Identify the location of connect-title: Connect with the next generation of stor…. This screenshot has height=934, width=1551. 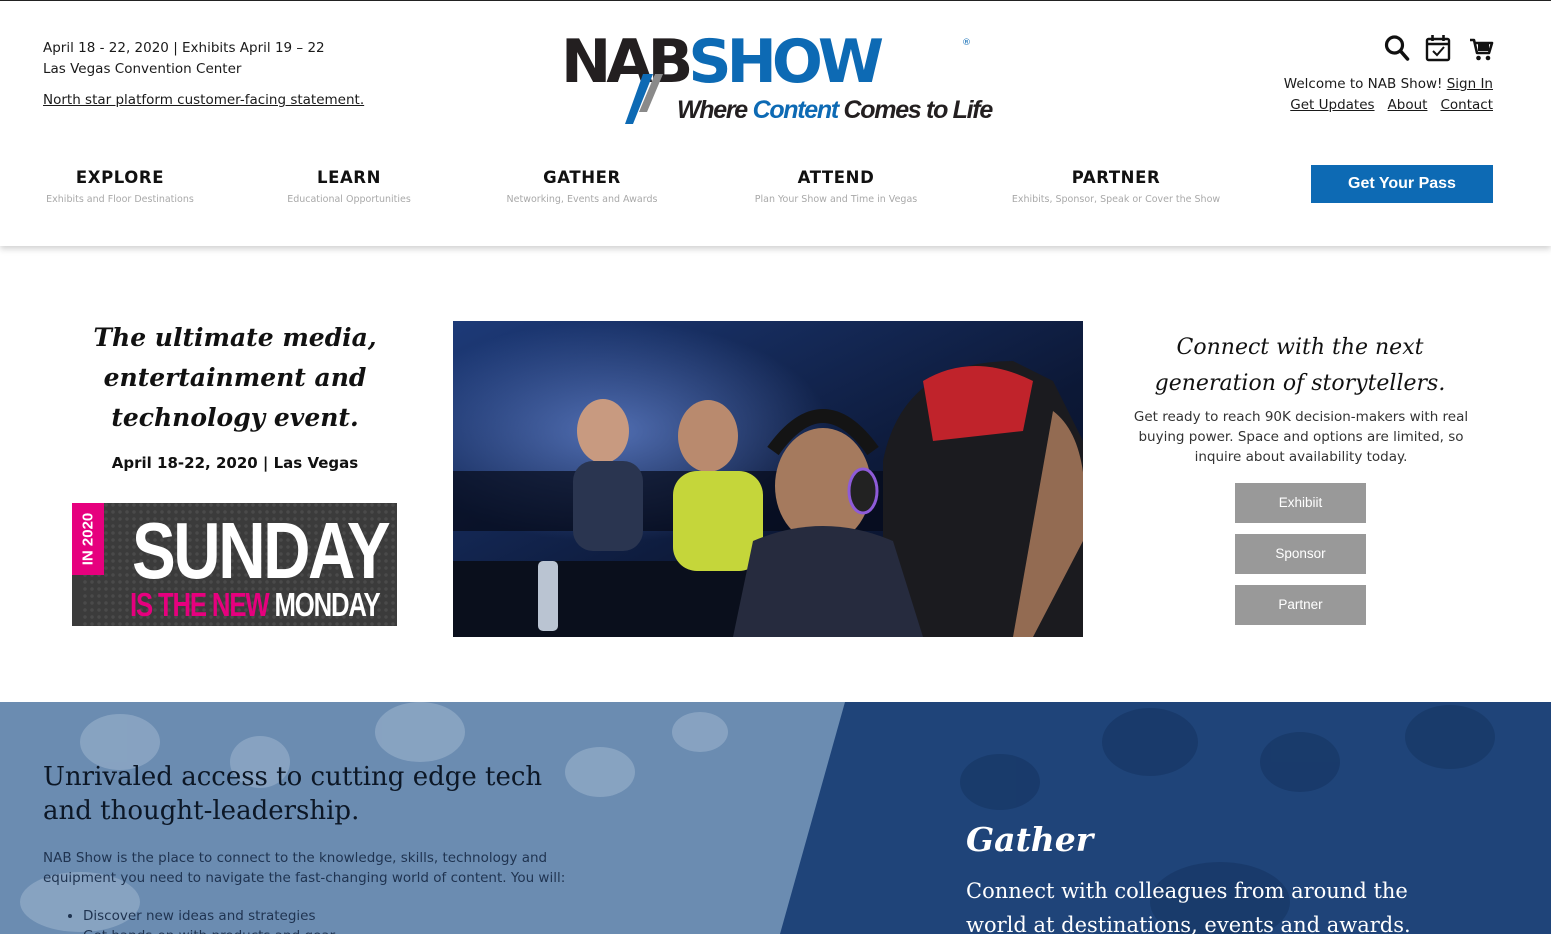
(1300, 365).